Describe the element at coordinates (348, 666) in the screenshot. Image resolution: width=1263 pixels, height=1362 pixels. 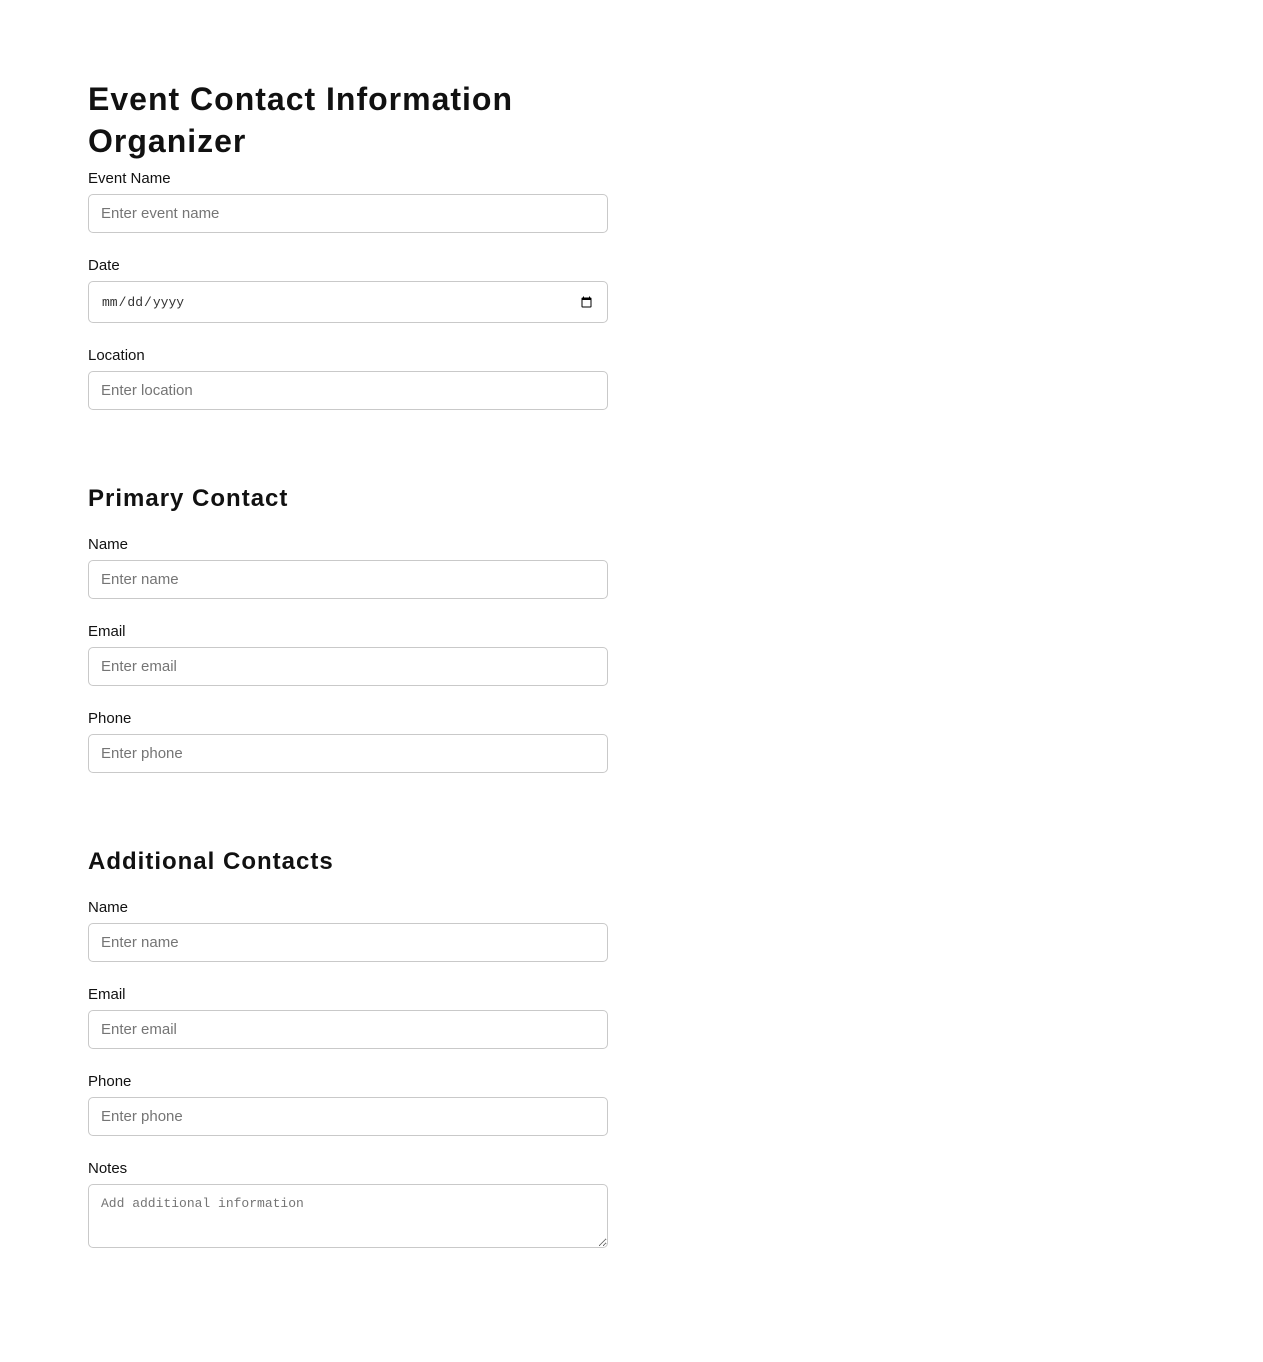
I see `primary-email-input` at that location.